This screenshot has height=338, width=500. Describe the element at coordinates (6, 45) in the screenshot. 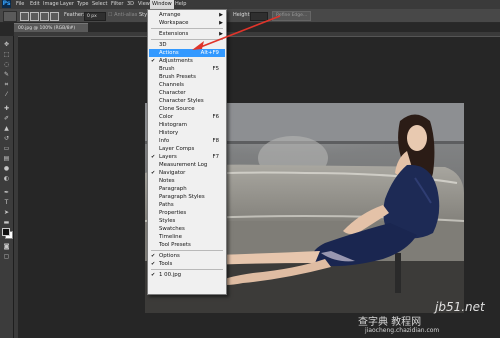

I see `move-tool-icon: ✥` at that location.